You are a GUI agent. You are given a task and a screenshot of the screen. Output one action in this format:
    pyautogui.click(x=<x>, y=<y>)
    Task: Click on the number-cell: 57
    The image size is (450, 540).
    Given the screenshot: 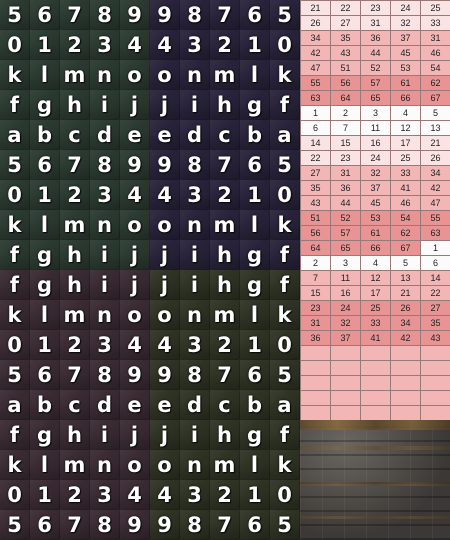 What is the action you would take?
    pyautogui.click(x=345, y=233)
    